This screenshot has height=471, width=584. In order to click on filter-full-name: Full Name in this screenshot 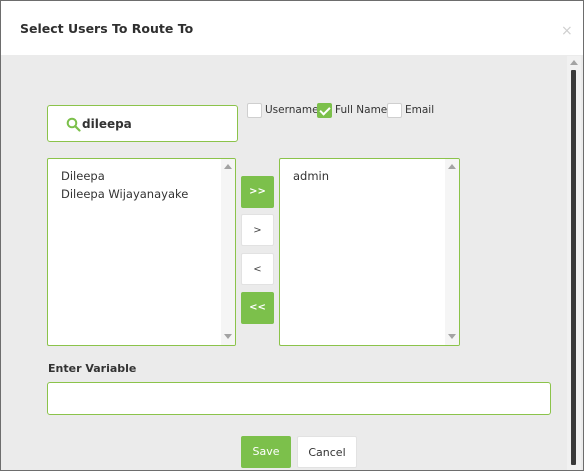, I will do `click(352, 111)`.